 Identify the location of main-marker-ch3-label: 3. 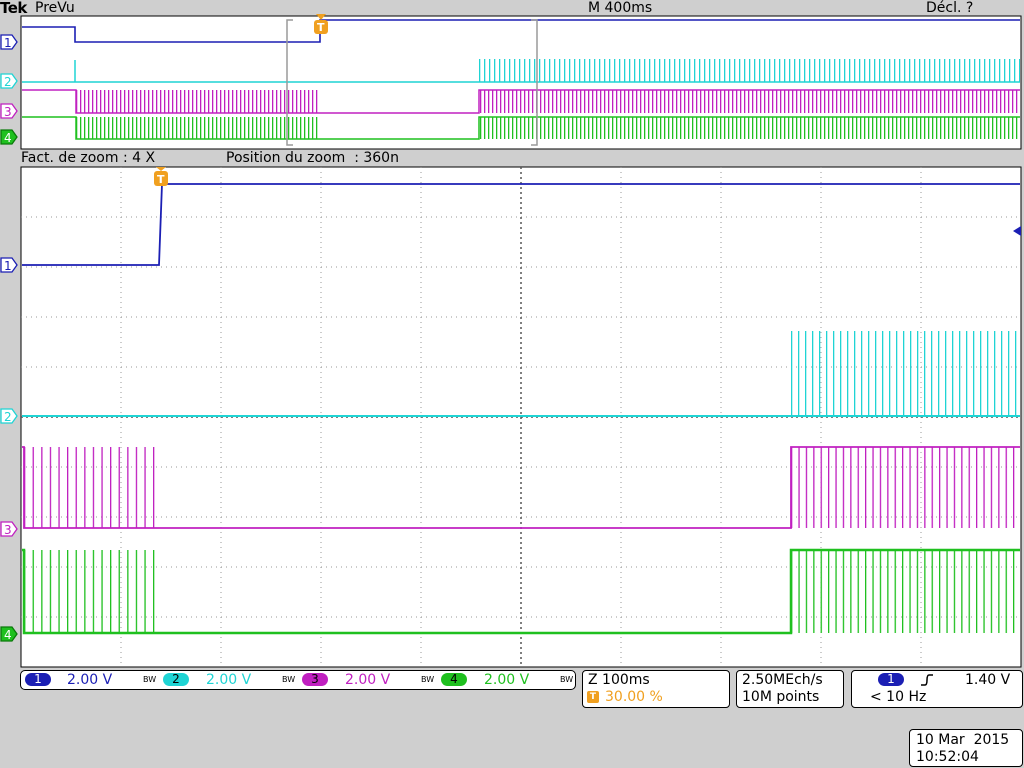
(8, 530).